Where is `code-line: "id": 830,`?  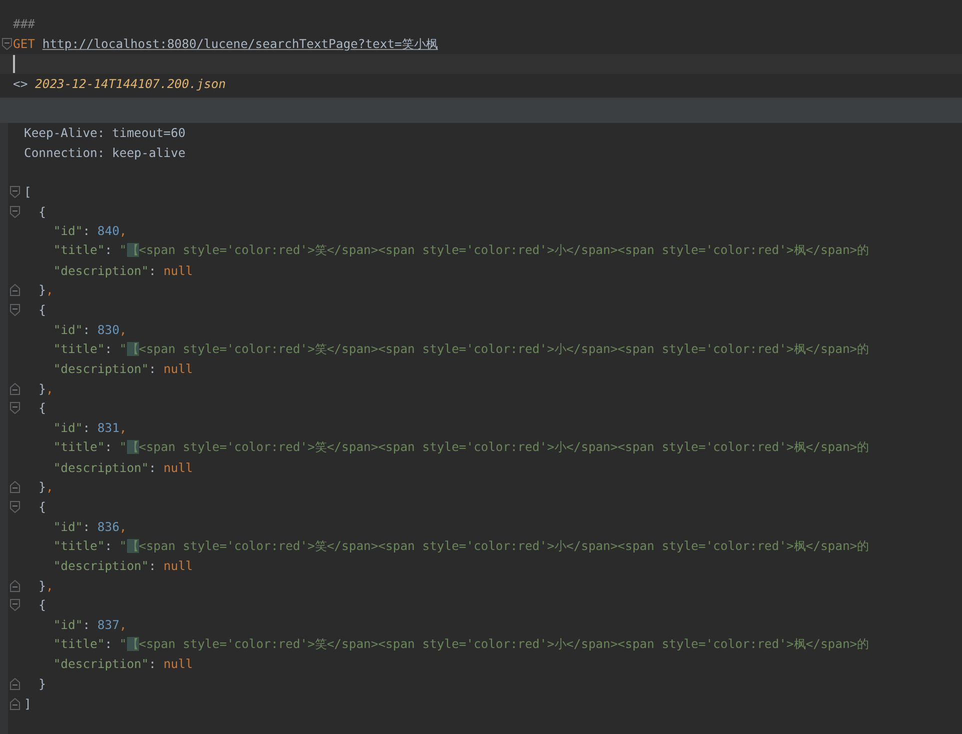 code-line: "id": 830, is located at coordinates (89, 329).